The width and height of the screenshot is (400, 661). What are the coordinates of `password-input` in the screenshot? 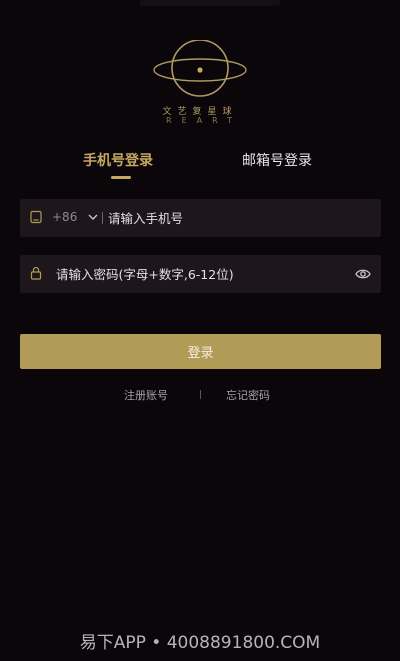 It's located at (201, 274).